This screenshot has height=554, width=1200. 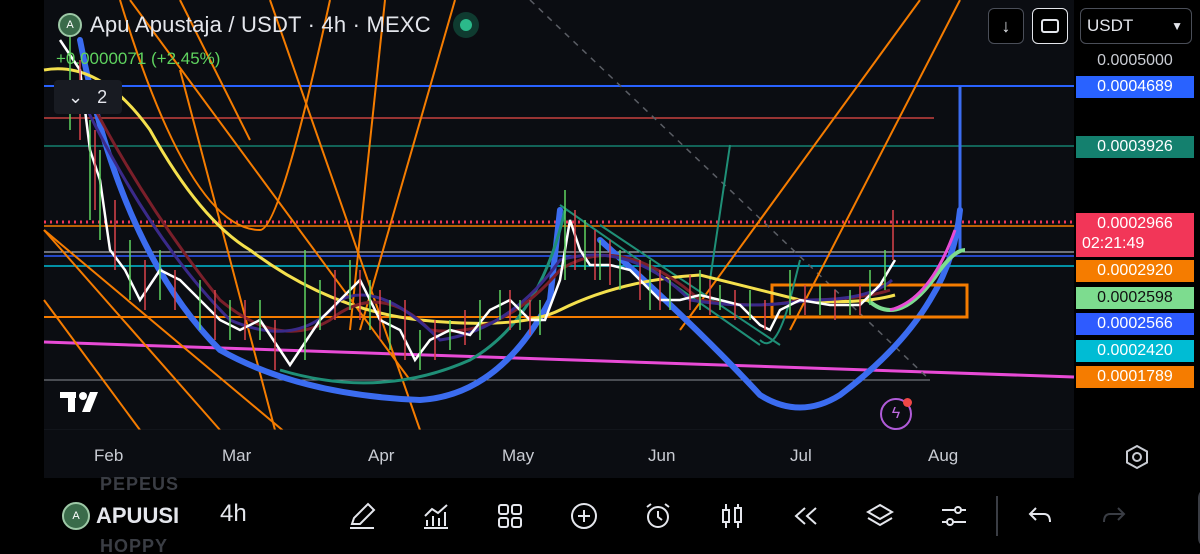 I want to click on chevron-down-icon: ⌄, so click(x=76, y=96).